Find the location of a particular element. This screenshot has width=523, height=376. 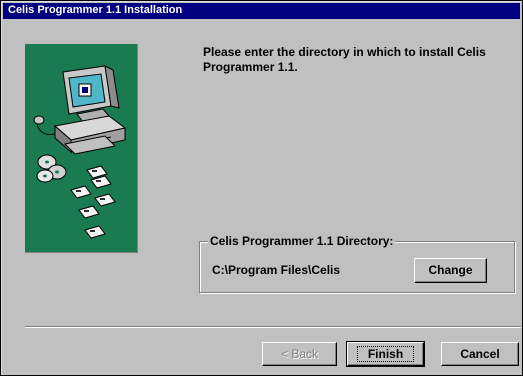

change-directory-button: Change is located at coordinates (450, 270).